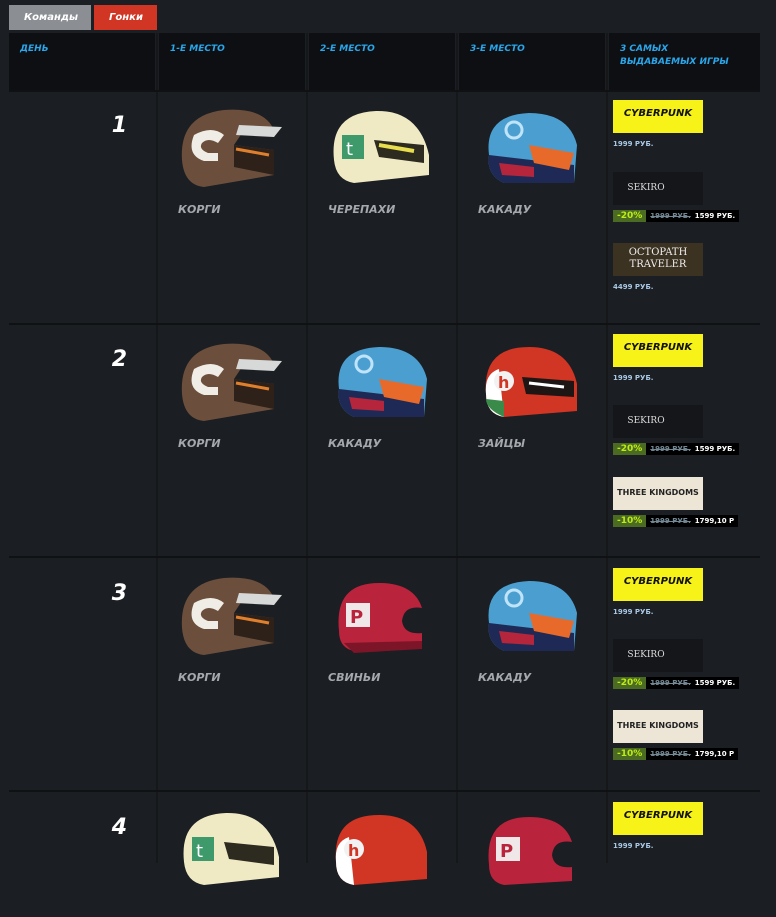 This screenshot has height=917, width=776. I want to click on day-number: 2, so click(119, 359).